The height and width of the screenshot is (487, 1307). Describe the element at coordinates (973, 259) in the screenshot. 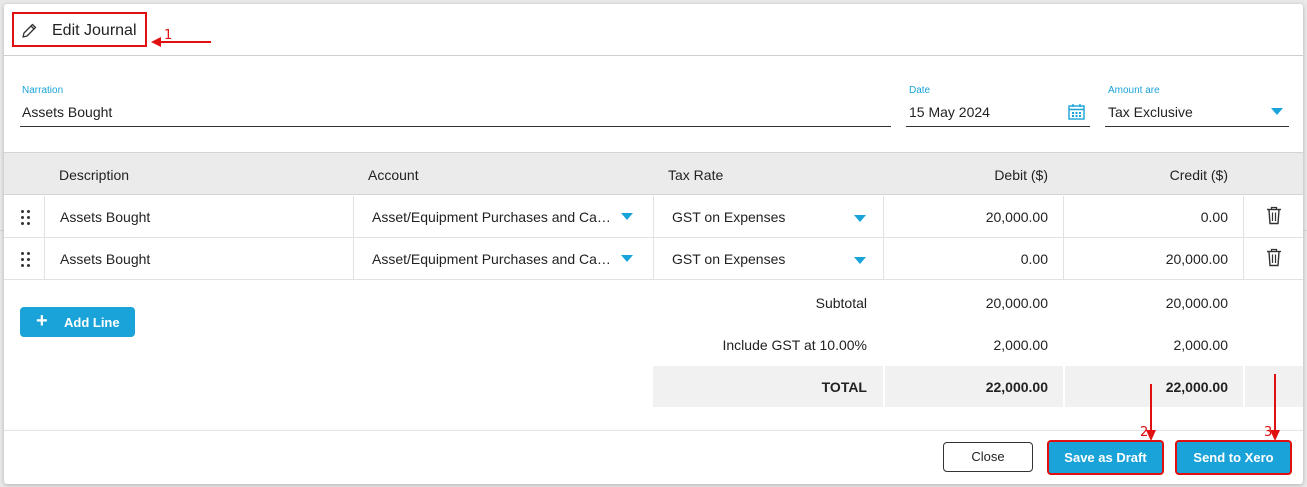

I see `row-debit: 0.00` at that location.